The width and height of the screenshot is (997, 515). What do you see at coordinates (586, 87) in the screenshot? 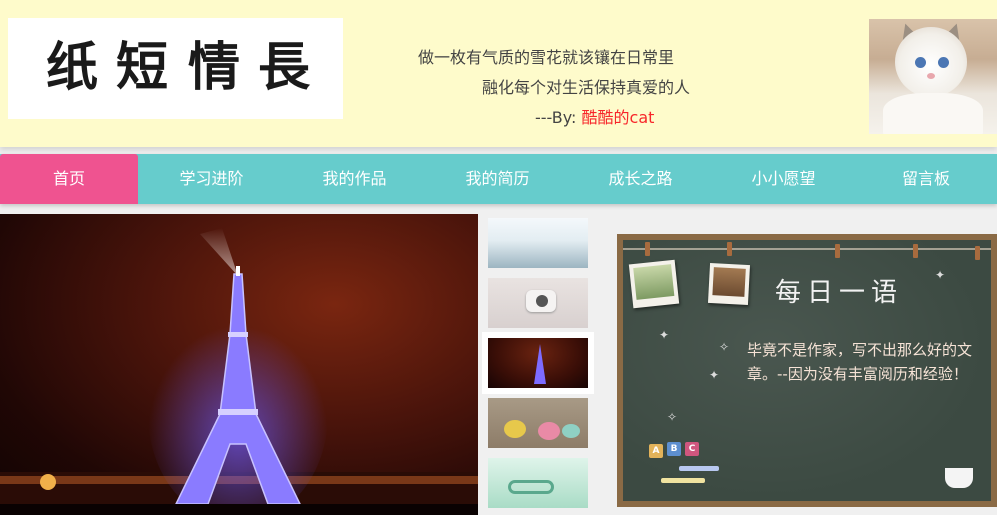
I see `motto-line-2: 融化每个对生活保持真爱的人` at bounding box center [586, 87].